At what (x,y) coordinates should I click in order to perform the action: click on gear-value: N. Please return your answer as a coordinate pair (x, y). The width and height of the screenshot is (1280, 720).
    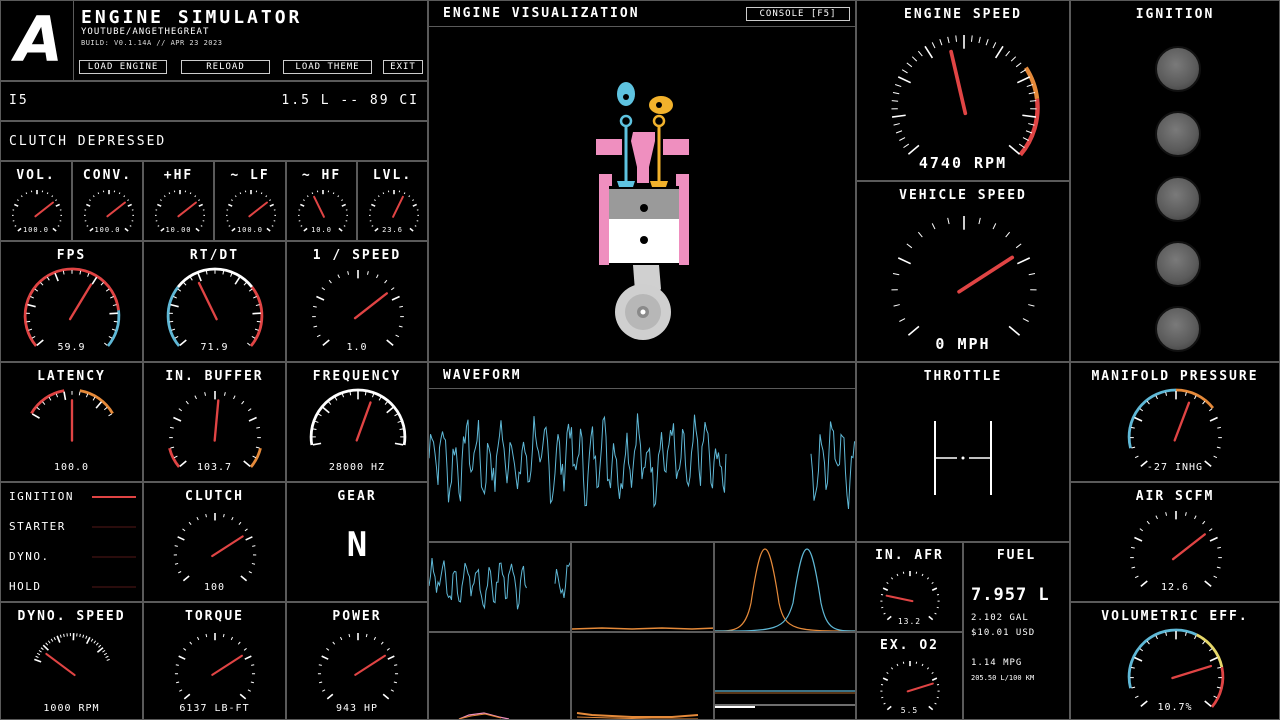
    Looking at the image, I should click on (357, 545).